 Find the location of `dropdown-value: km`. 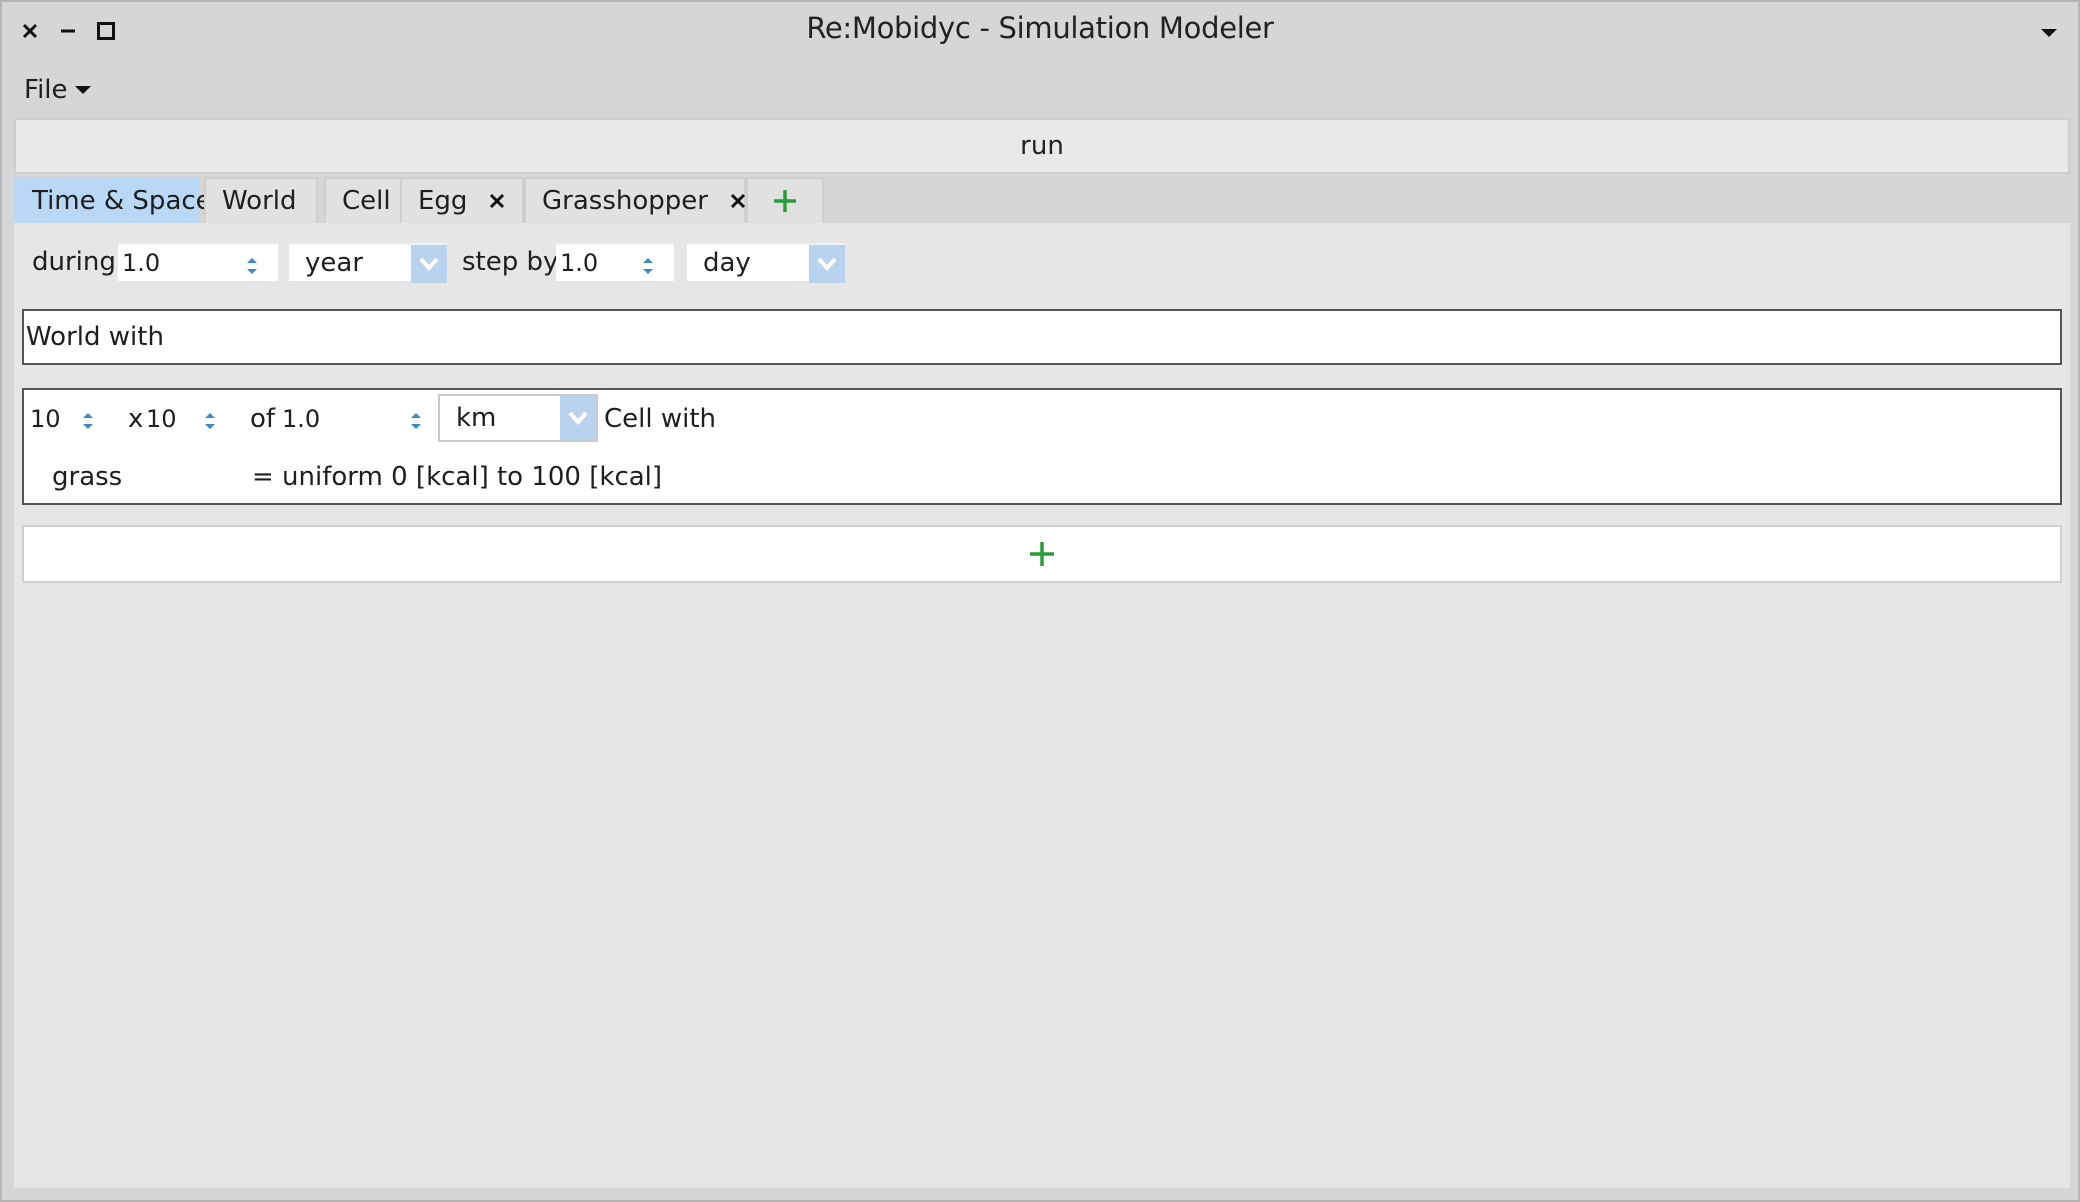

dropdown-value: km is located at coordinates (476, 418).